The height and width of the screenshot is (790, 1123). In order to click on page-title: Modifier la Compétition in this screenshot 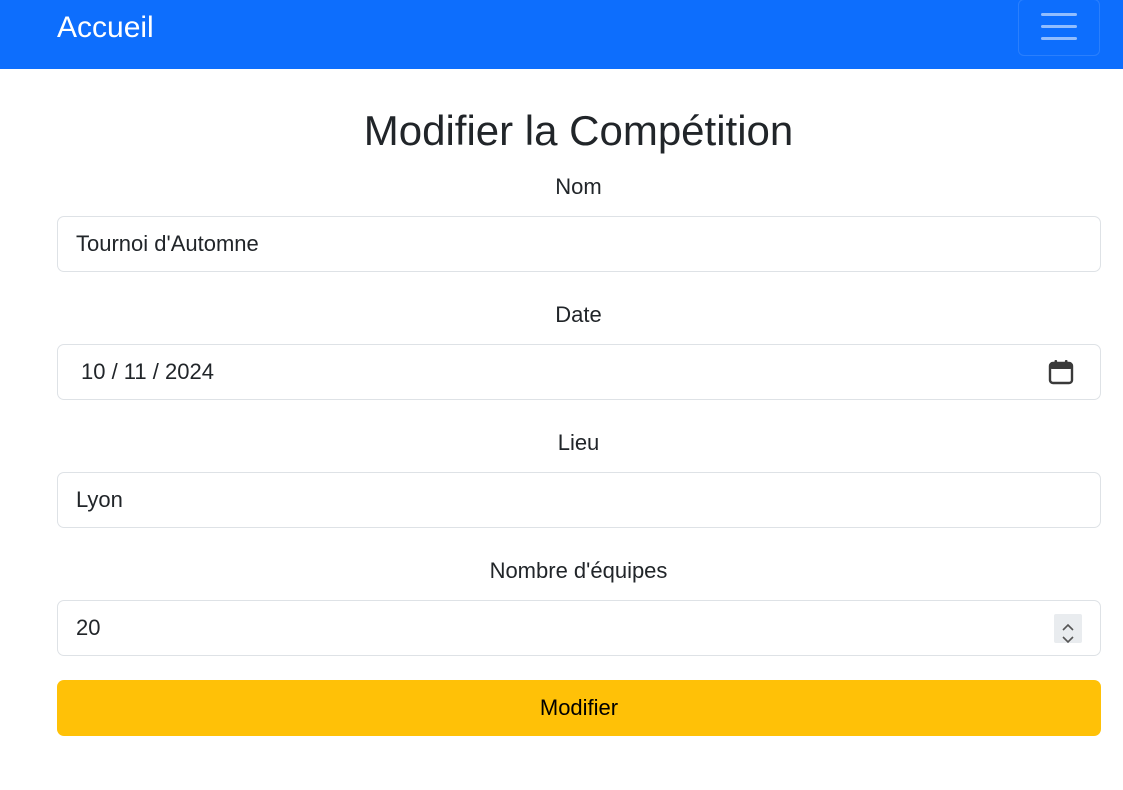, I will do `click(578, 130)`.